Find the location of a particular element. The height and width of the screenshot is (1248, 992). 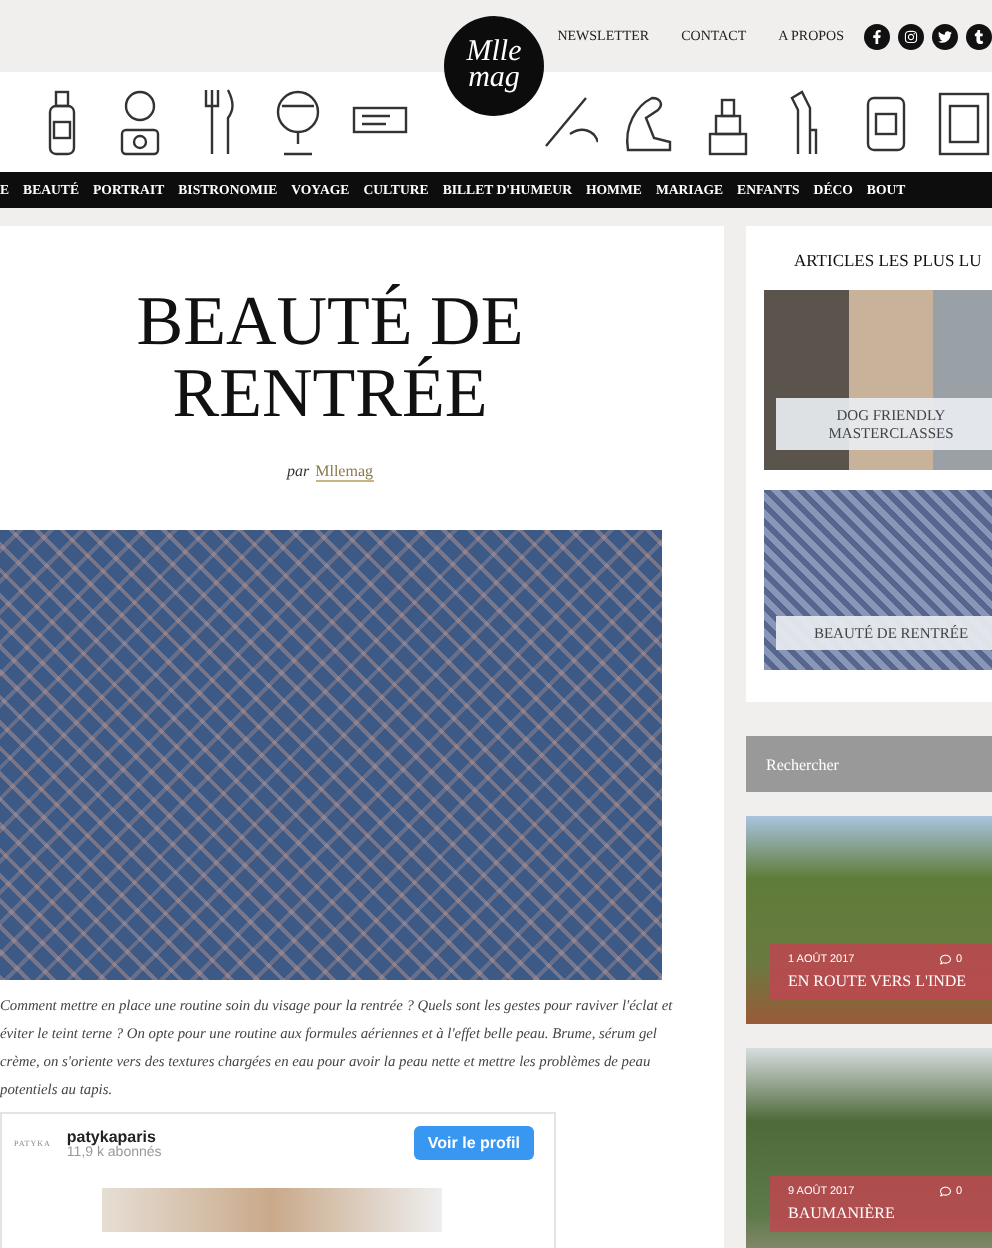

facebook-button is located at coordinates (877, 36).